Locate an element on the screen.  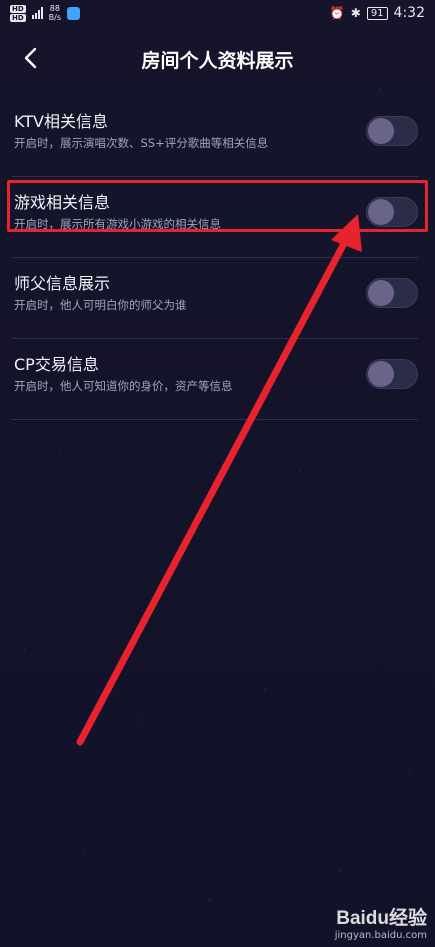
app-notification-icon is located at coordinates (74, 13).